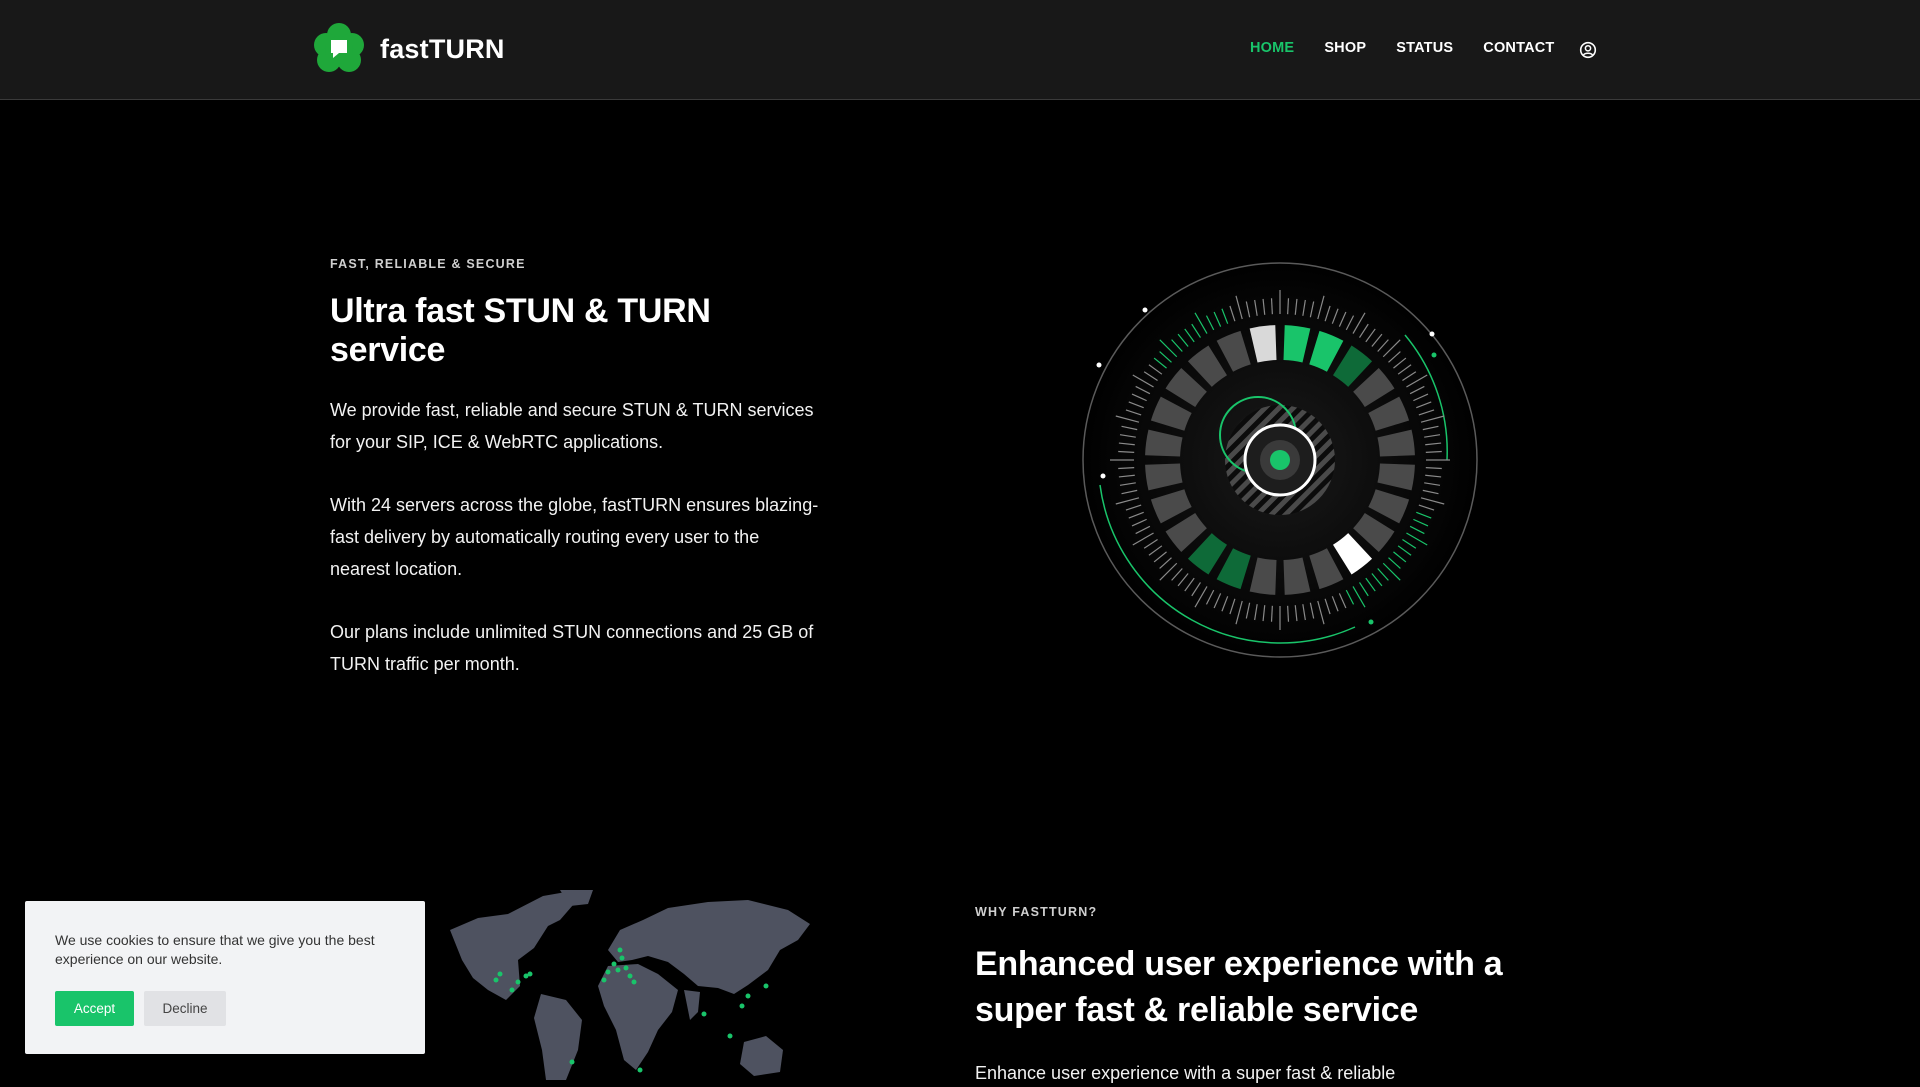  Describe the element at coordinates (442, 48) in the screenshot. I see `brand-name: fastTURN` at that location.